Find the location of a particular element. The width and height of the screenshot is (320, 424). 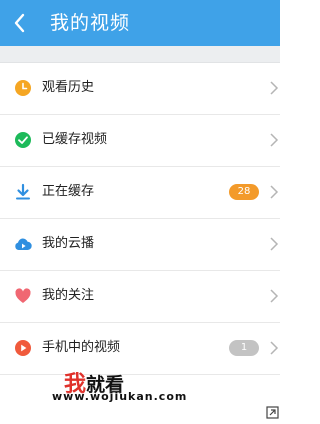

clock-icon is located at coordinates (23, 88).